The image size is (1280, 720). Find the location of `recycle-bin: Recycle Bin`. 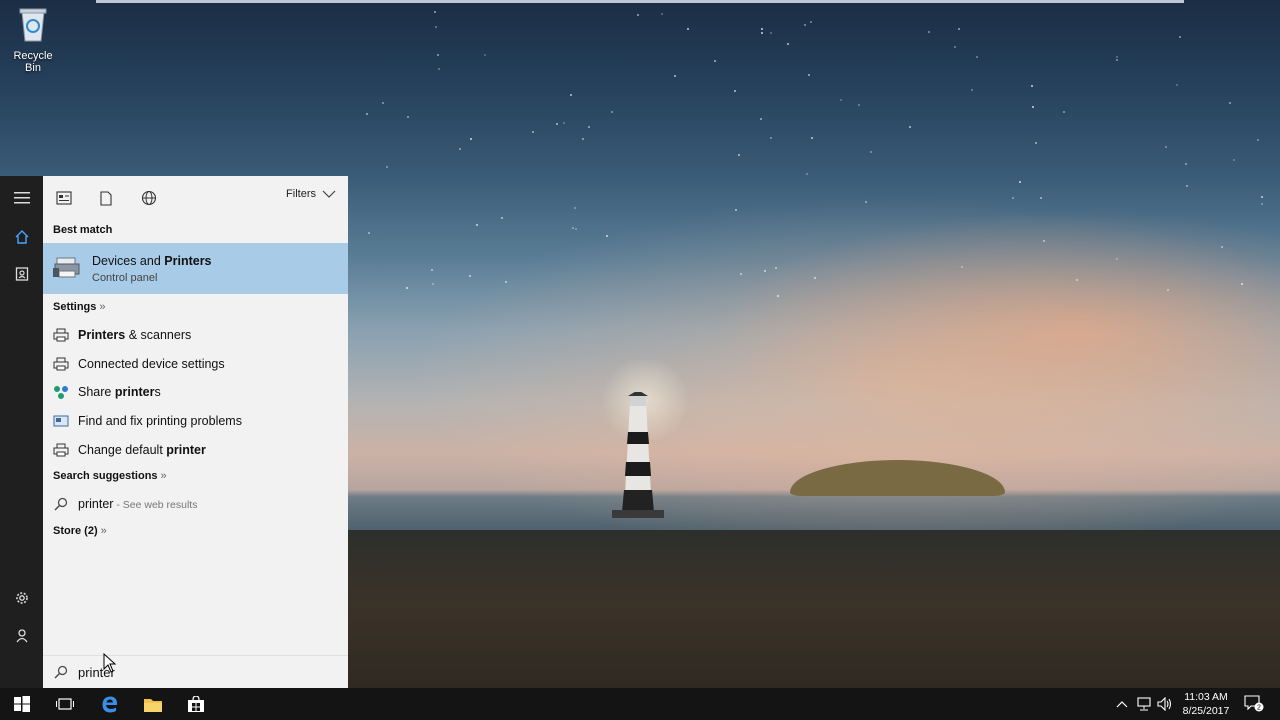

recycle-bin: Recycle Bin is located at coordinates (33, 40).